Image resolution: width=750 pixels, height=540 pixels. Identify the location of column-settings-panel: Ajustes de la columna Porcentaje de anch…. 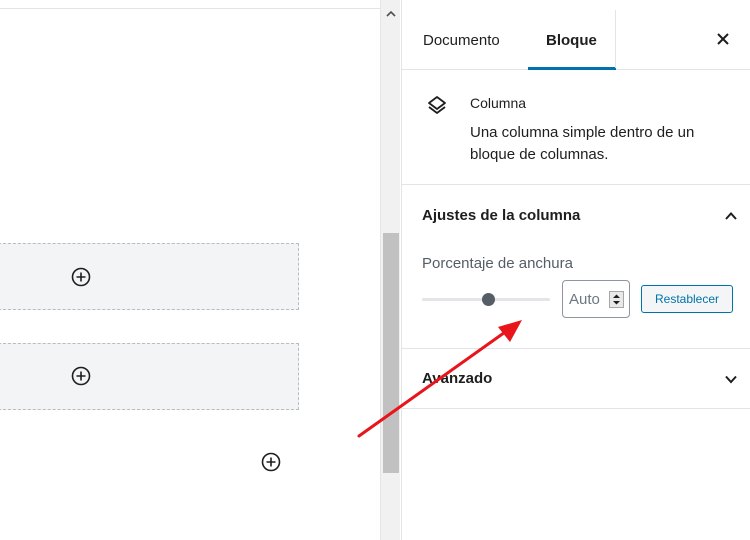
(576, 267).